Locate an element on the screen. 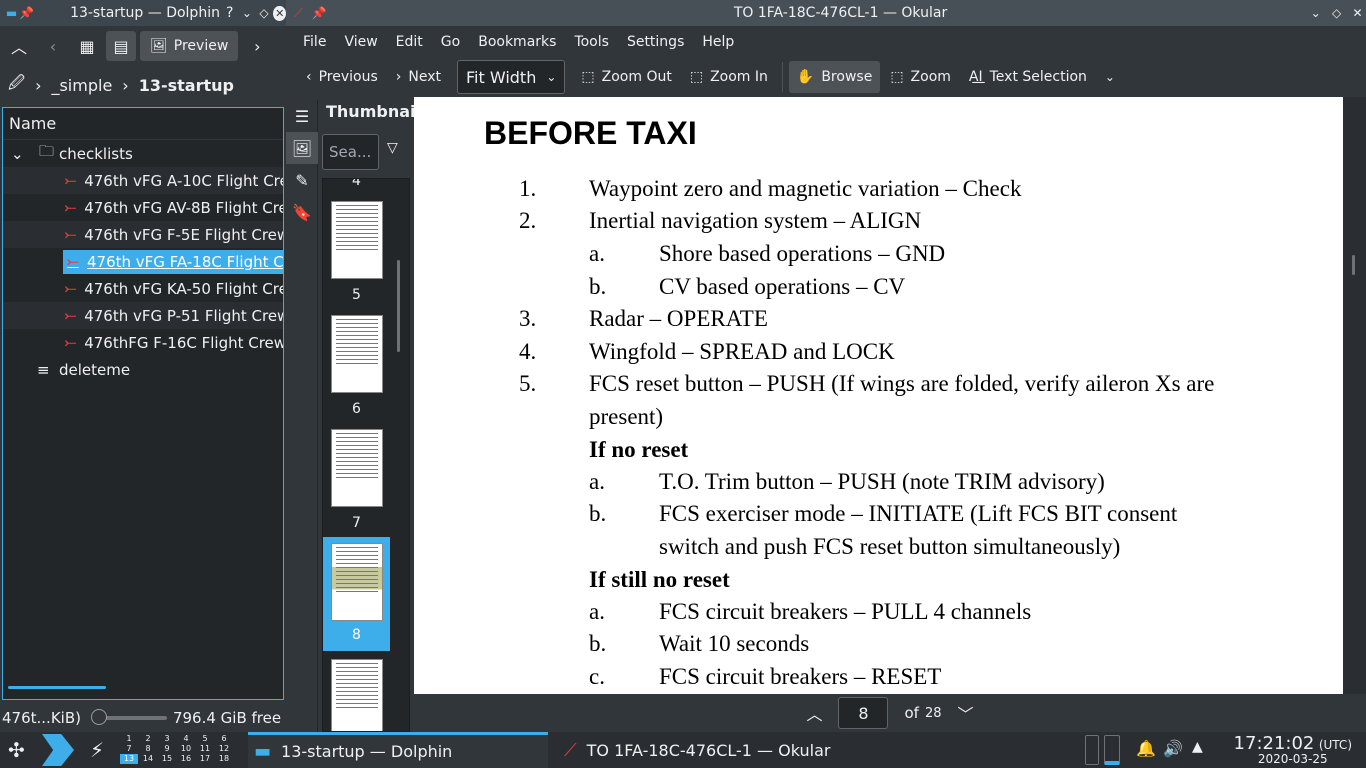 Image resolution: width=1366 pixels, height=768 pixels. desktop-cell: 18 is located at coordinates (224, 759).